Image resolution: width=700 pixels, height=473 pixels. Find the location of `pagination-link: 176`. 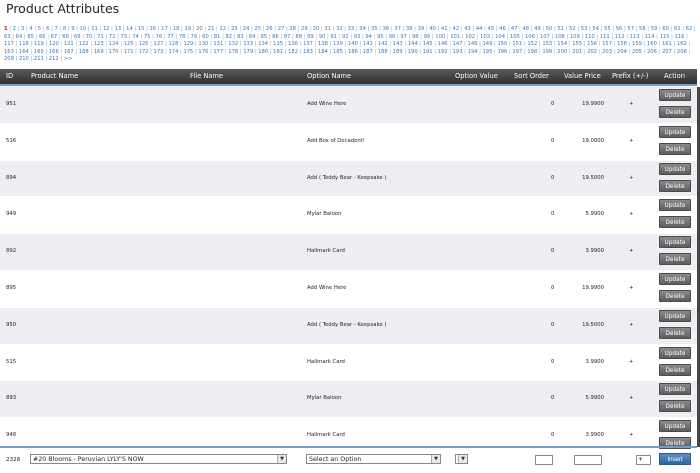

pagination-link: 176 is located at coordinates (203, 52).